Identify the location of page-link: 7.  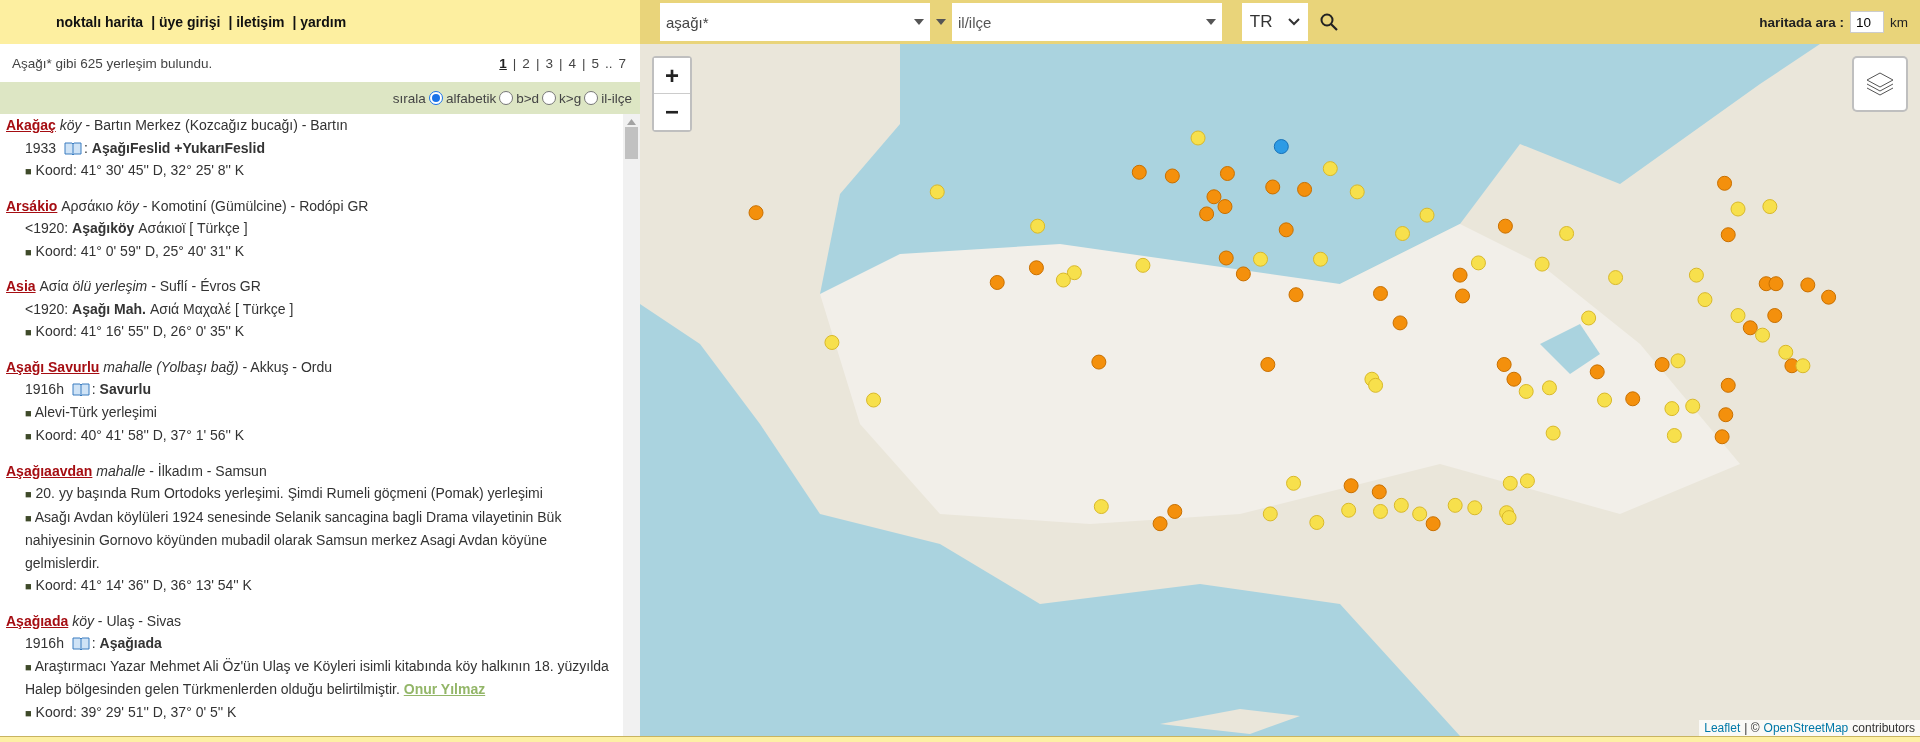
(622, 63).